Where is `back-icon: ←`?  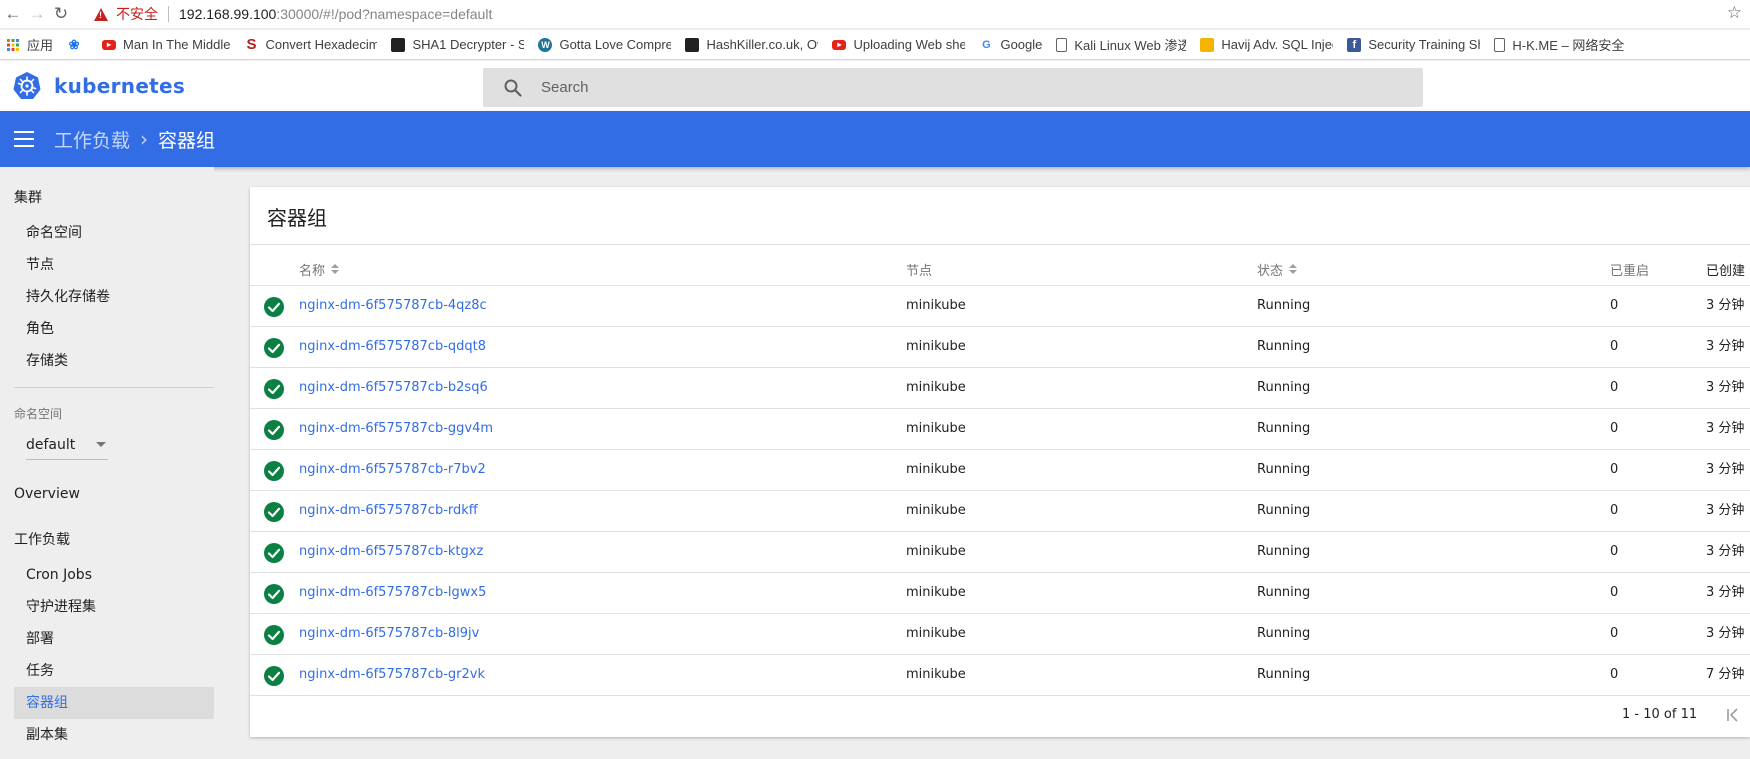 back-icon: ← is located at coordinates (13, 14).